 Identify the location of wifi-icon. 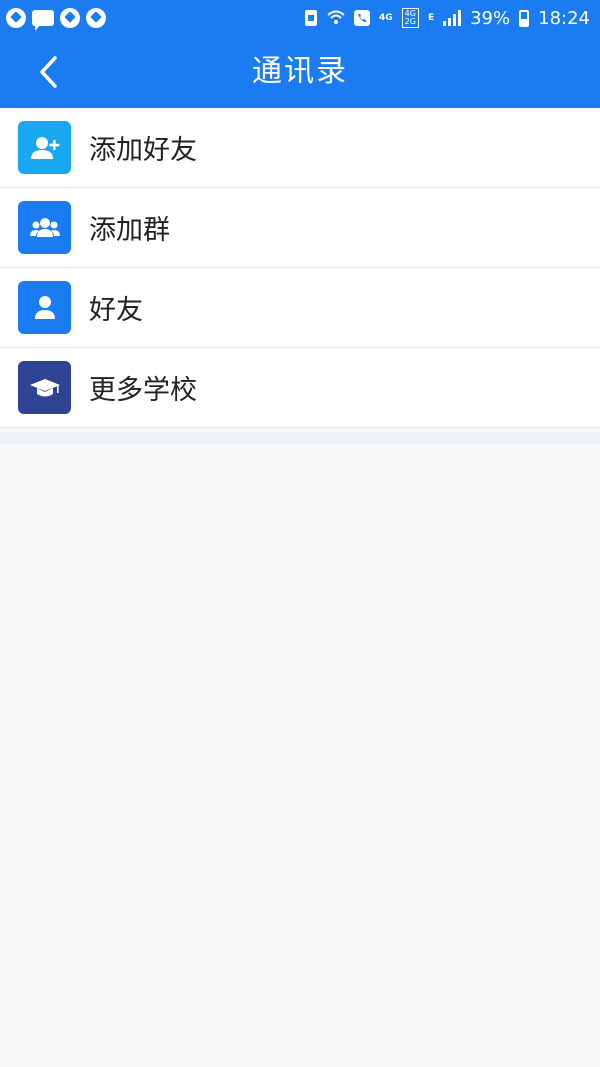
(336, 18).